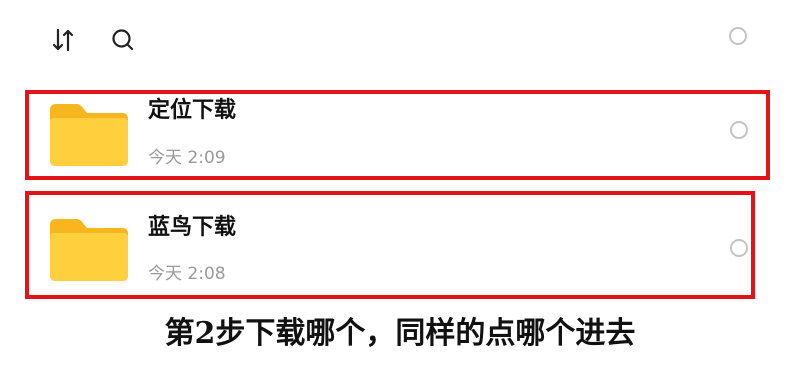  What do you see at coordinates (187, 158) in the screenshot?
I see `file-time: 今天 2:09` at bounding box center [187, 158].